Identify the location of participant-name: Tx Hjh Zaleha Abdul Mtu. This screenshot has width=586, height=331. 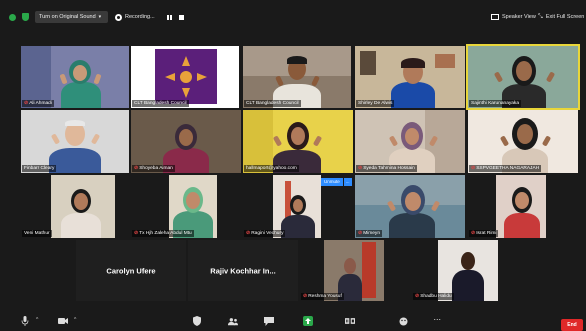
(165, 233).